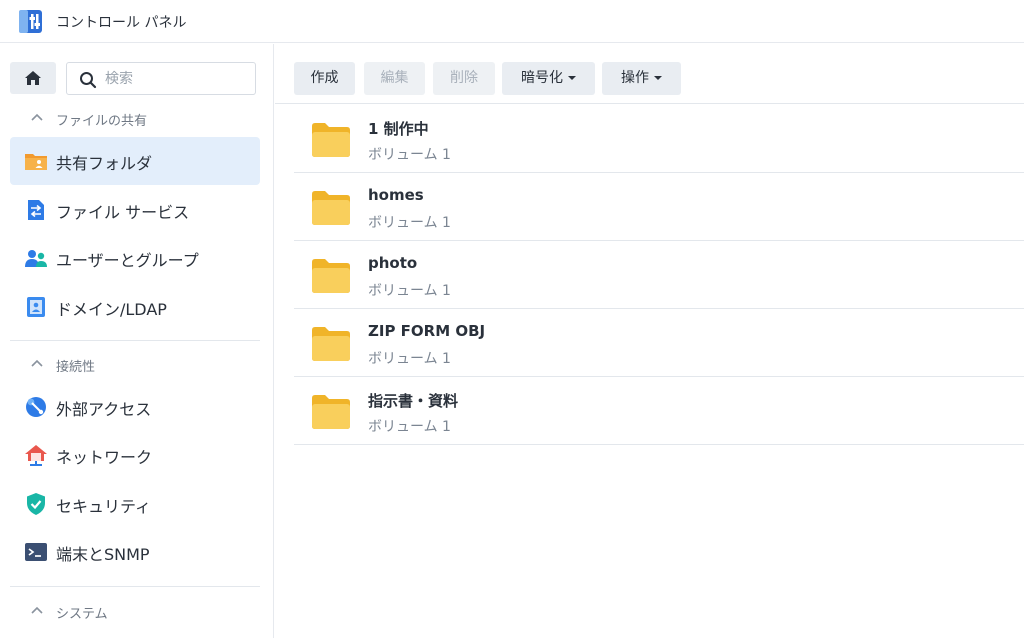 The image size is (1024, 638). Describe the element at coordinates (102, 121) in the screenshot. I see `section-label: ファイルの共有` at that location.